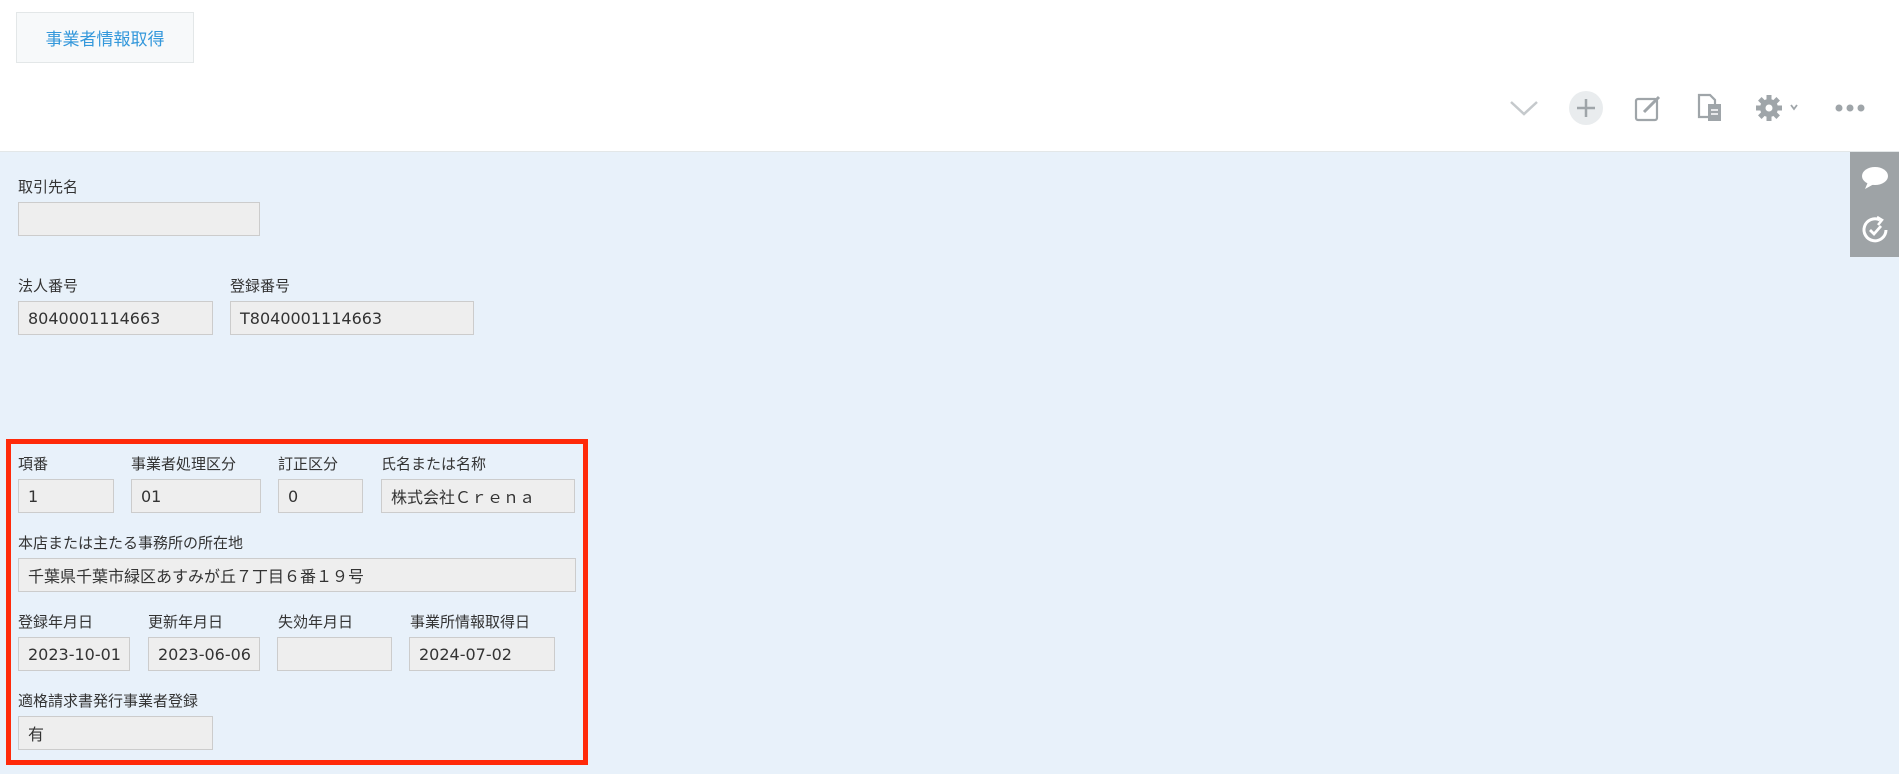 This screenshot has width=1899, height=774. Describe the element at coordinates (482, 654) in the screenshot. I see `shutoku-date-field: 2024-07-02` at that location.